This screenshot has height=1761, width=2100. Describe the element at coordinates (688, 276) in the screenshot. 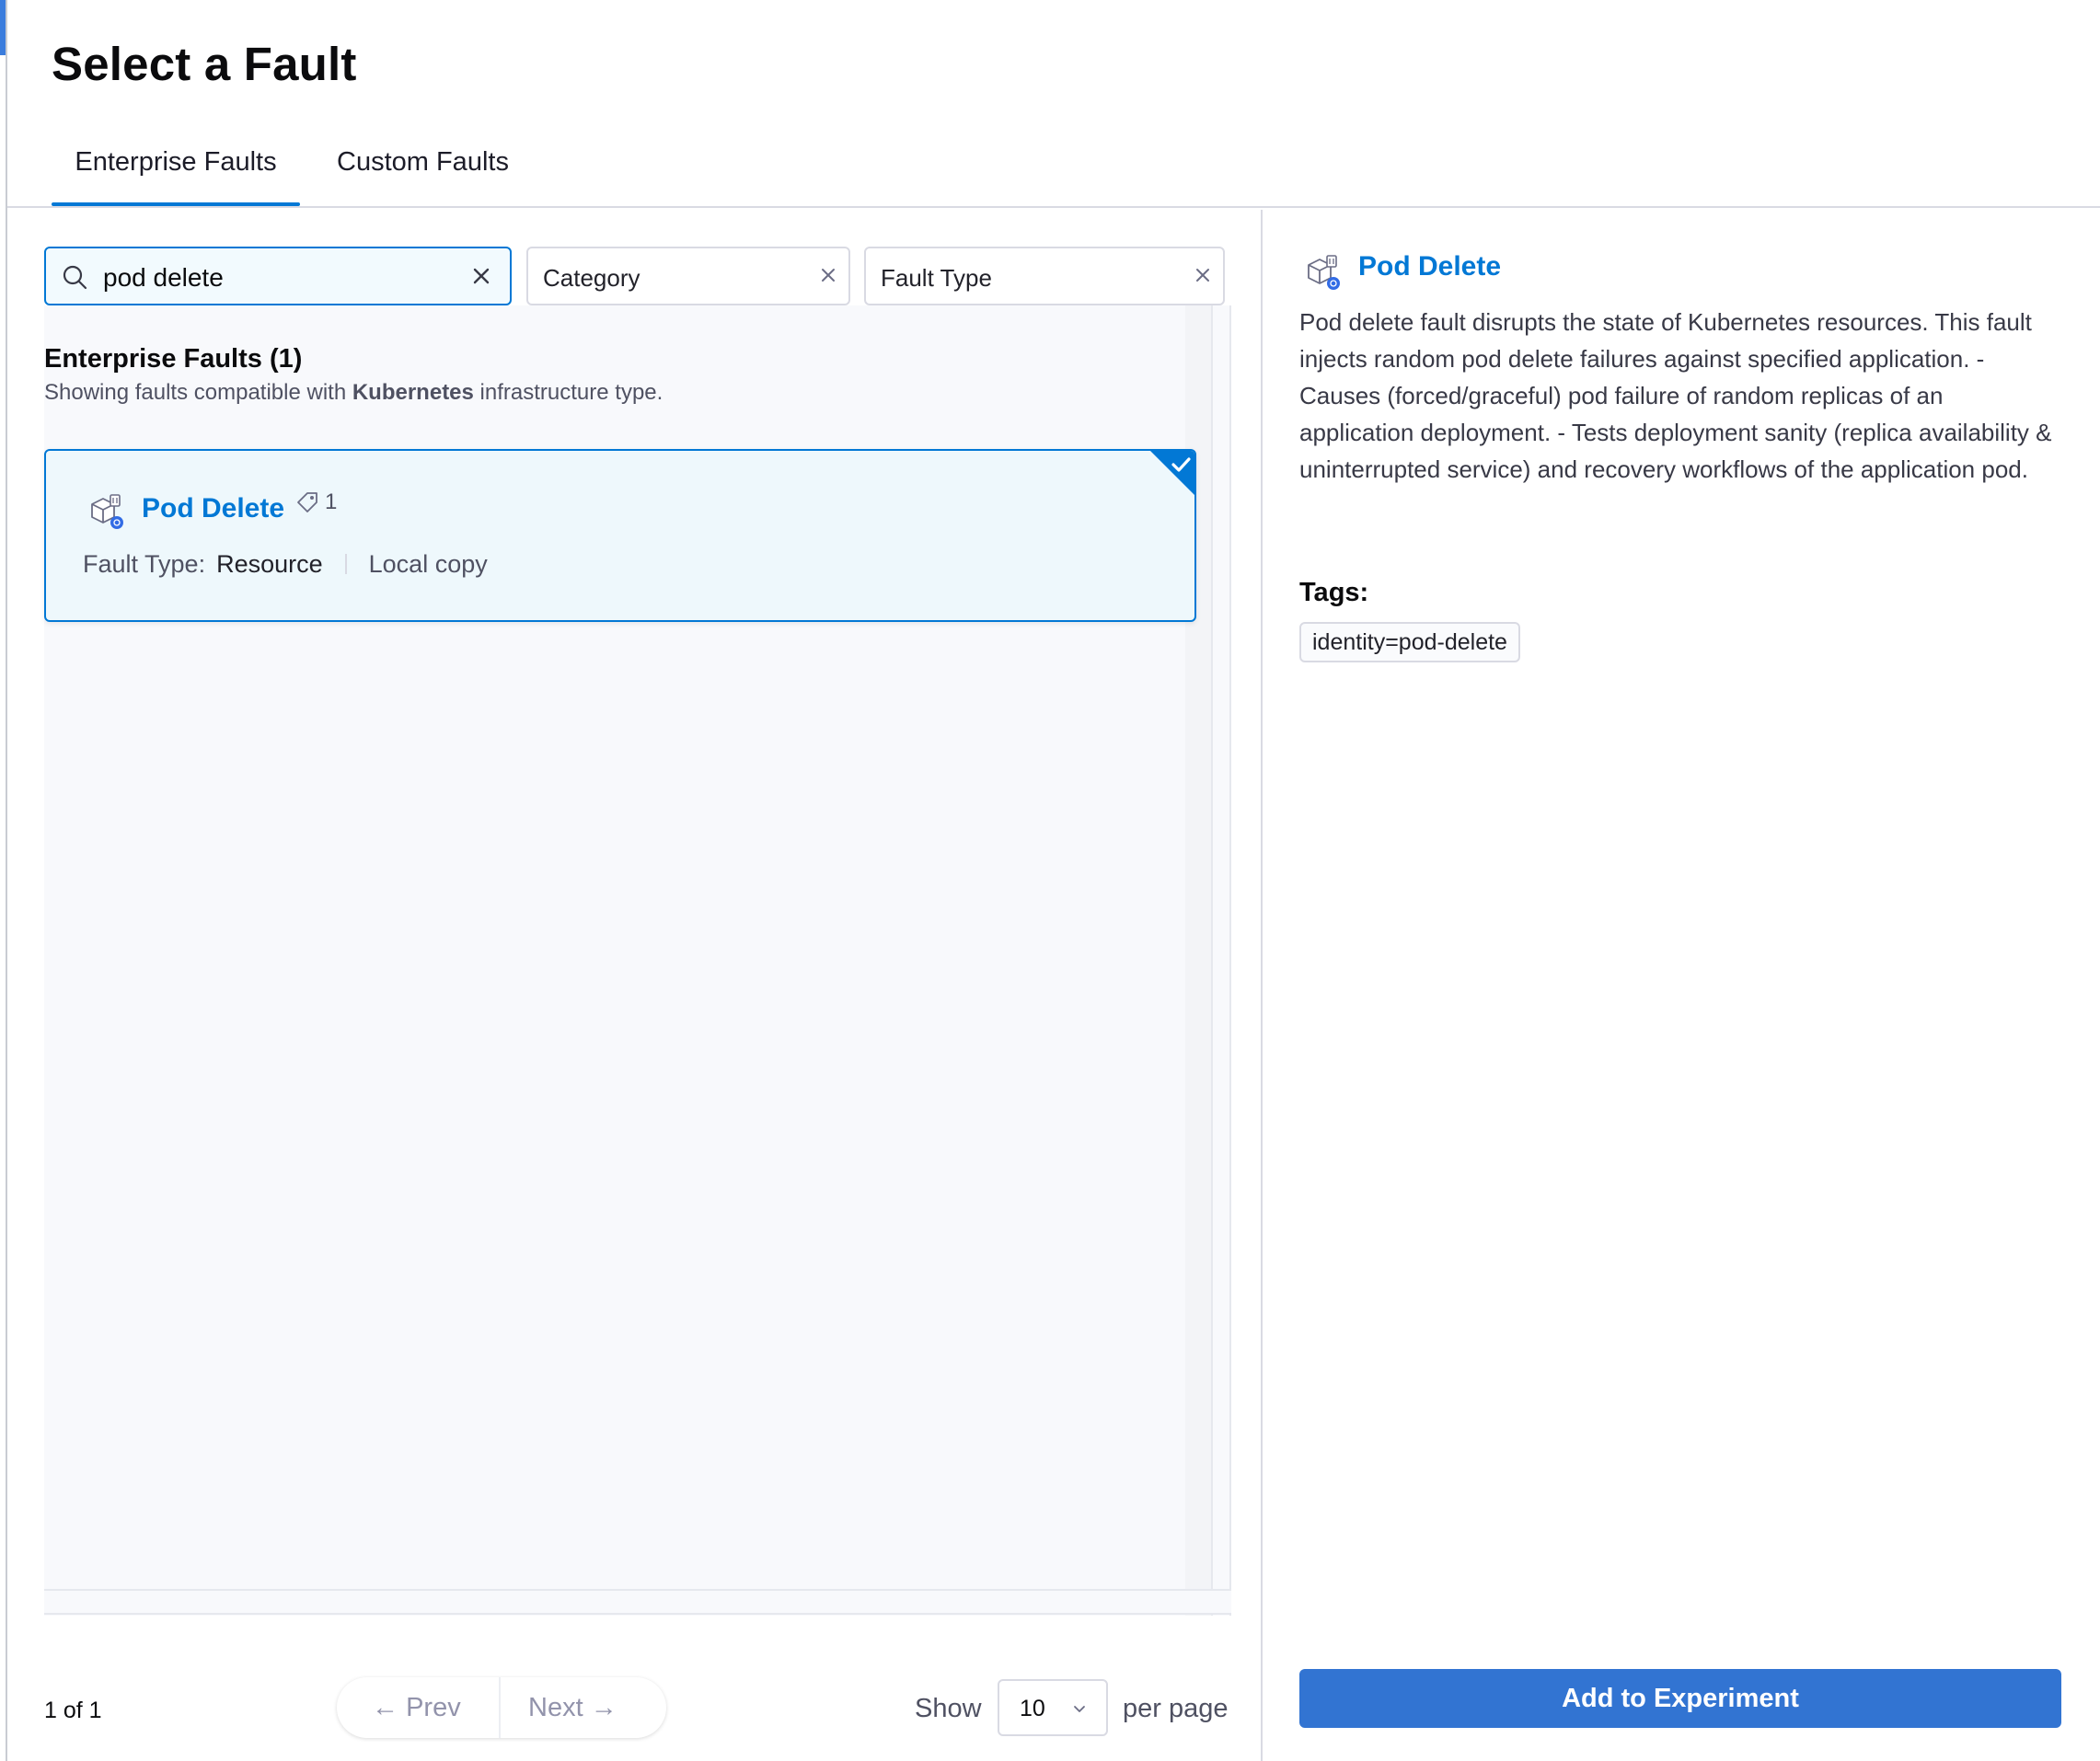

I see `category-filter: Category` at that location.